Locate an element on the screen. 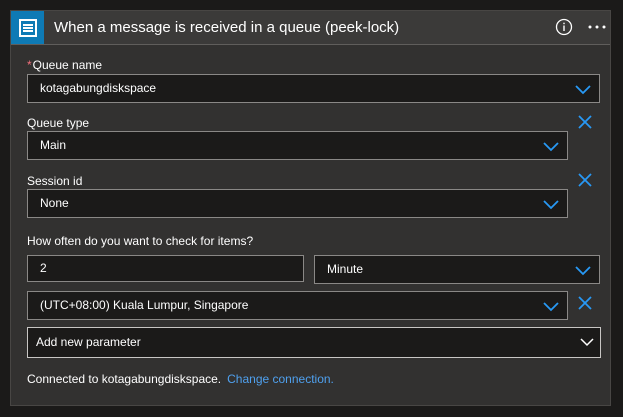 The height and width of the screenshot is (417, 623). queue-type-dropdown: Main is located at coordinates (297, 145).